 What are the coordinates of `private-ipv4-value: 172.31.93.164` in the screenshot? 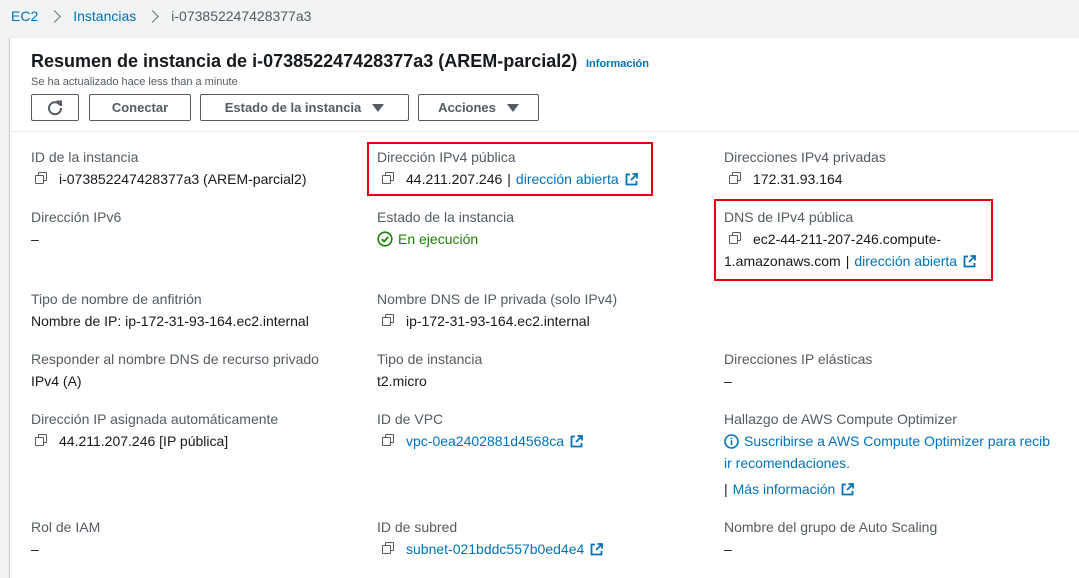 It's located at (786, 179).